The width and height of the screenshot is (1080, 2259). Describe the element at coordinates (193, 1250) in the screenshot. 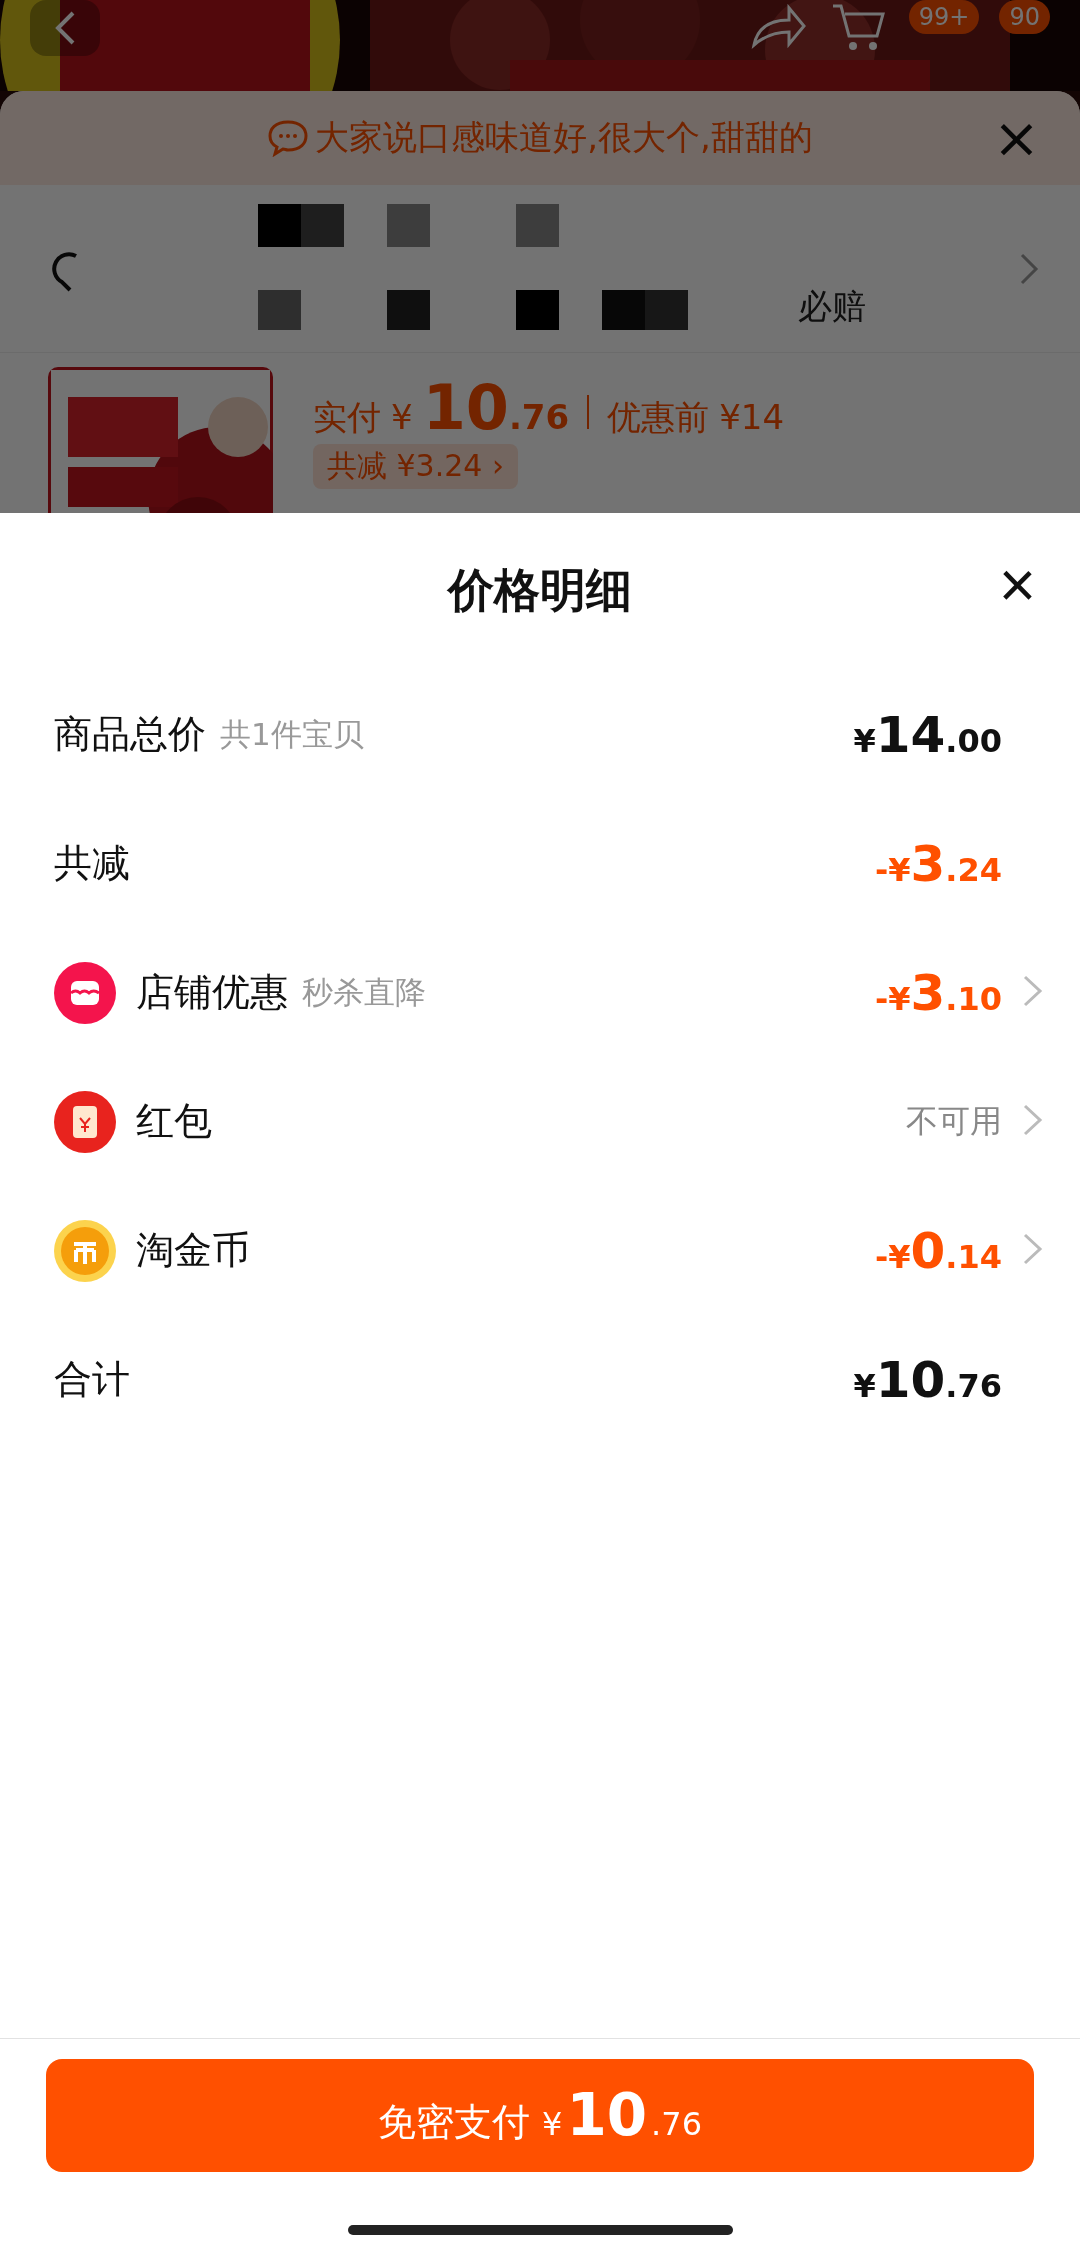

I see `row-label: 淘金币` at that location.